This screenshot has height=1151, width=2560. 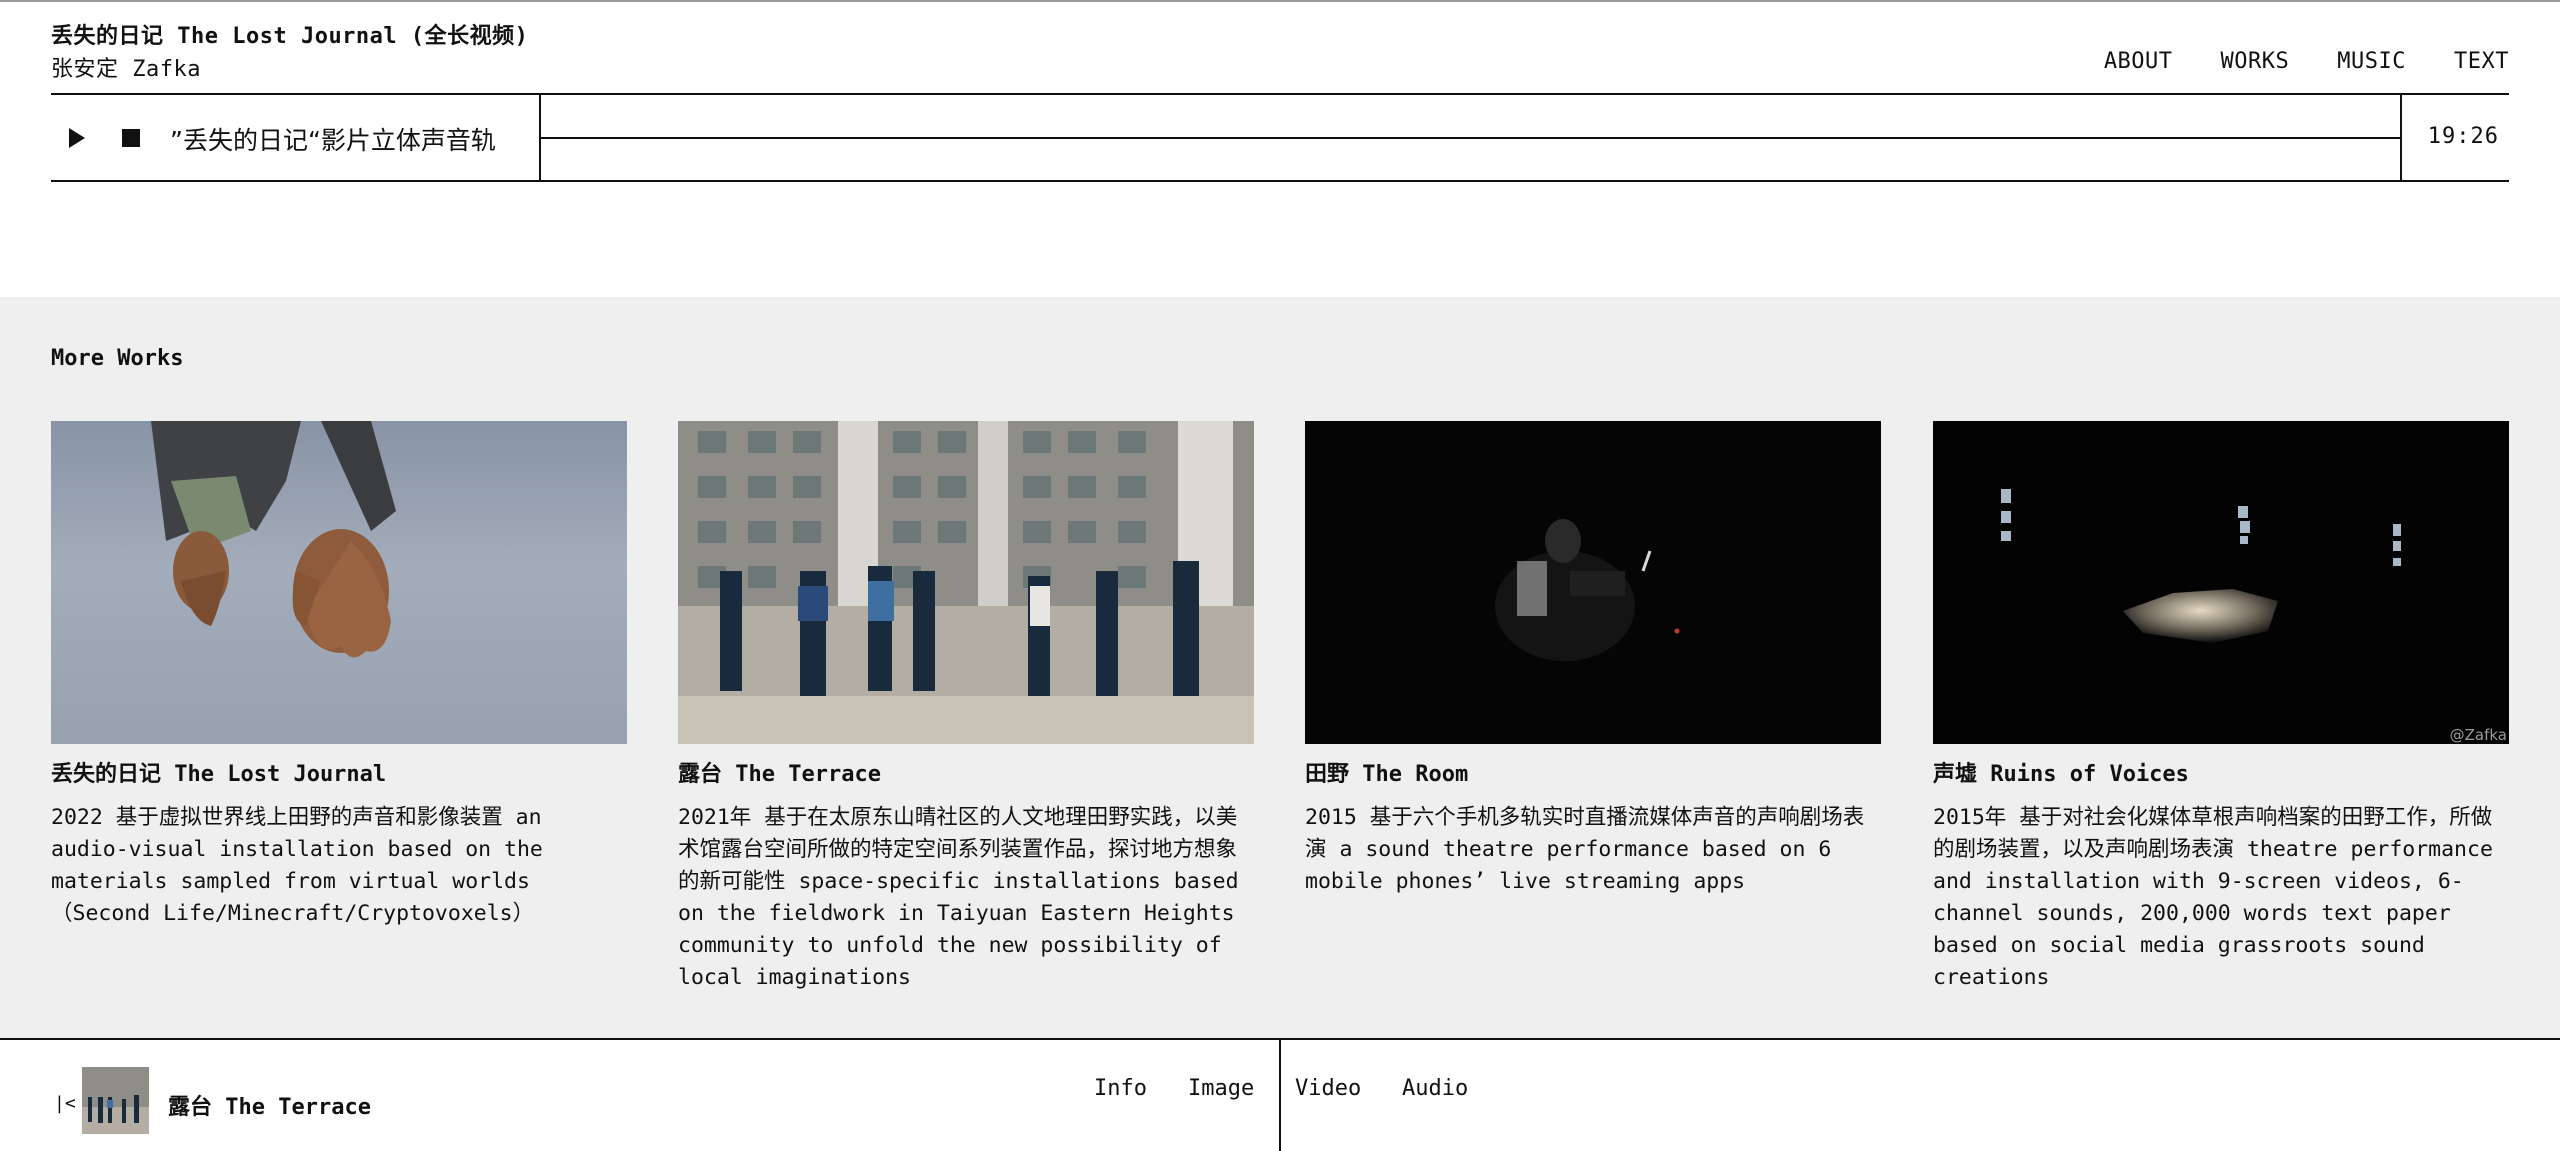 What do you see at coordinates (2481, 61) in the screenshot?
I see `nav-text: TEXT` at bounding box center [2481, 61].